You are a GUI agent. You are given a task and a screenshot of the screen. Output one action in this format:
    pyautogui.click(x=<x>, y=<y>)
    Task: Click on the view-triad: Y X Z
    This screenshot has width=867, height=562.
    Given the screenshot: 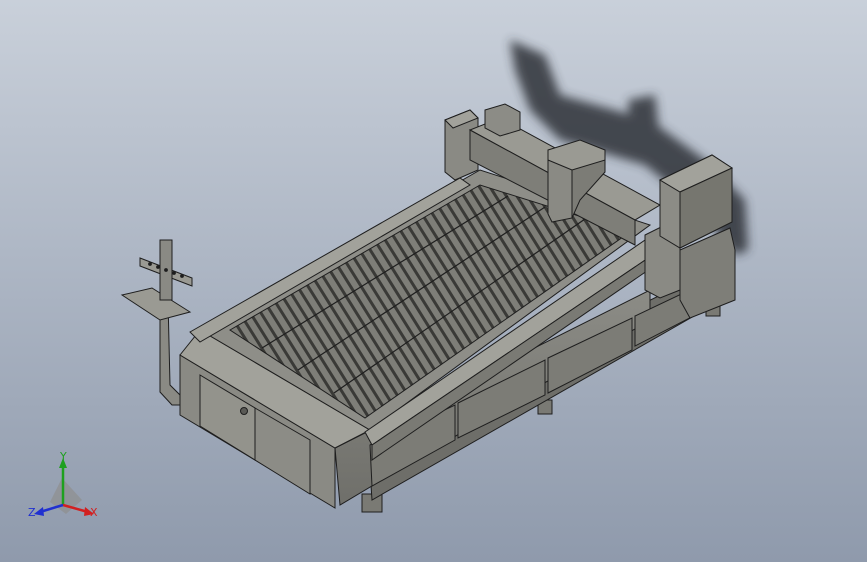 What is the action you would take?
    pyautogui.click(x=63, y=484)
    